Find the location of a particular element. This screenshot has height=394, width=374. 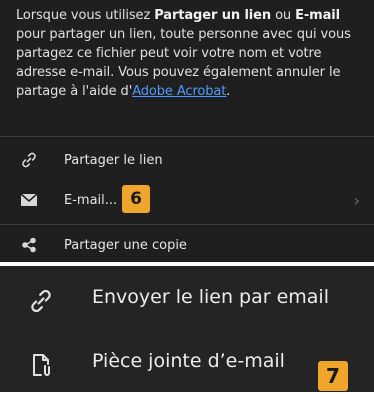

info-text-1: Lorsque vous utilisez is located at coordinates (85, 15).